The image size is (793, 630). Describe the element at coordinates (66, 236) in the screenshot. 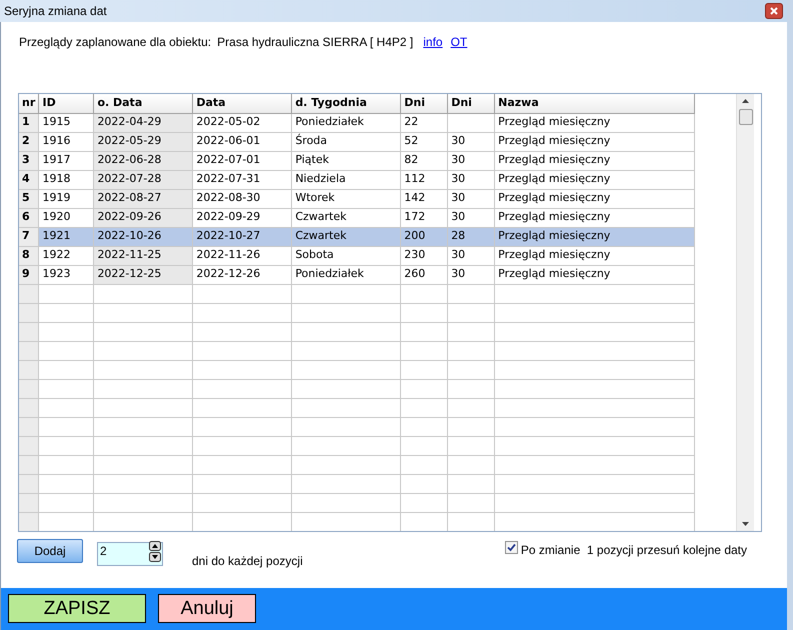

I see `table-cell: 1921` at that location.